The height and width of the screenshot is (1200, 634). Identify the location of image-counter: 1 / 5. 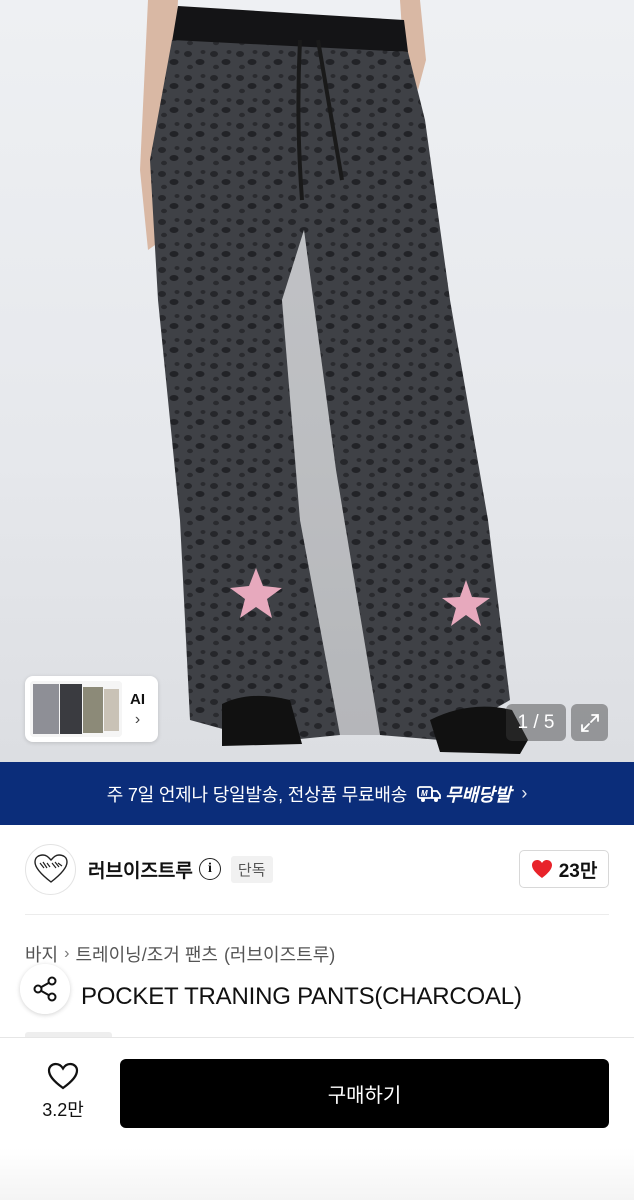
(536, 722).